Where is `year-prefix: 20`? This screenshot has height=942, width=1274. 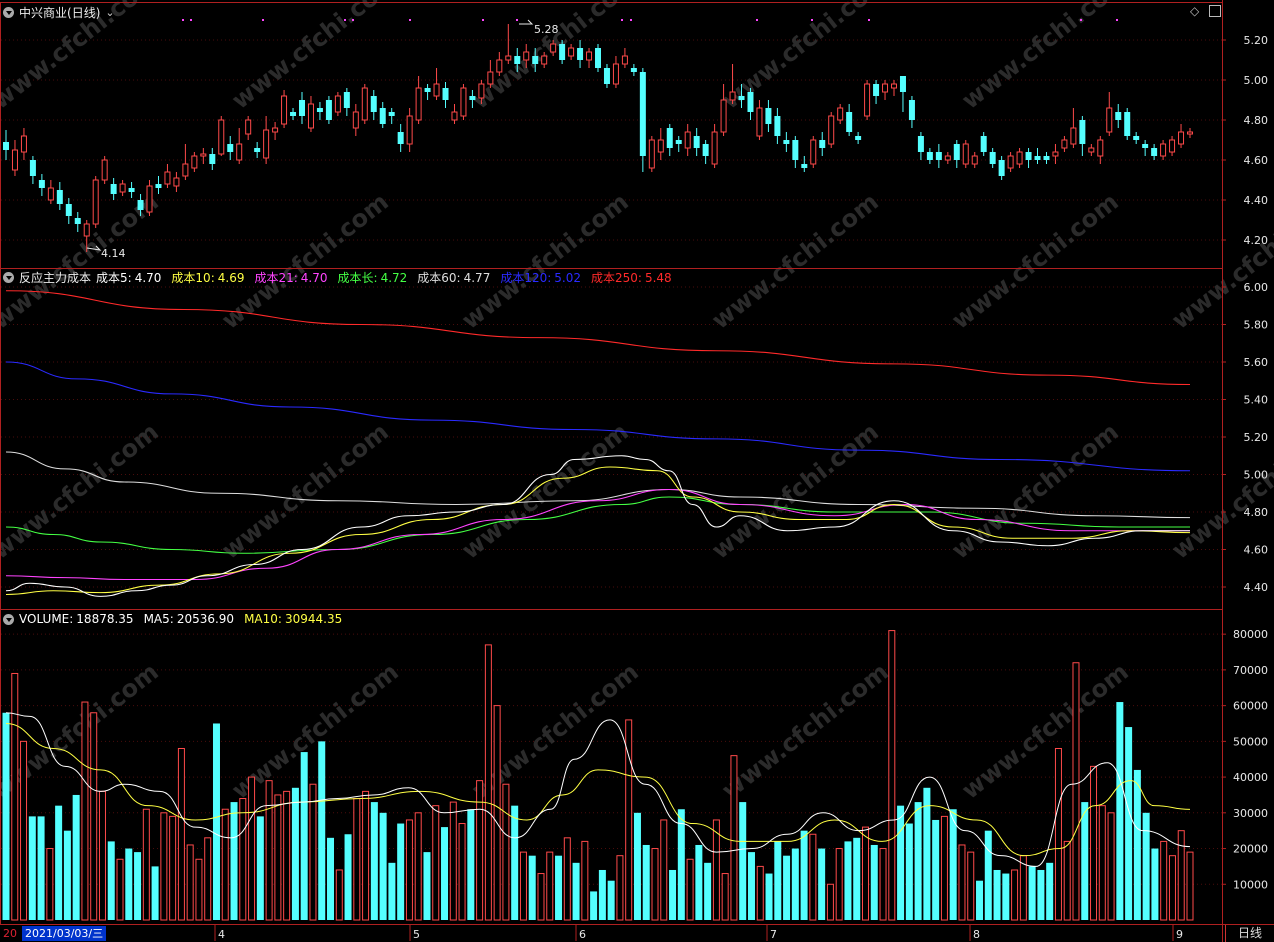 year-prefix: 20 is located at coordinates (10, 933).